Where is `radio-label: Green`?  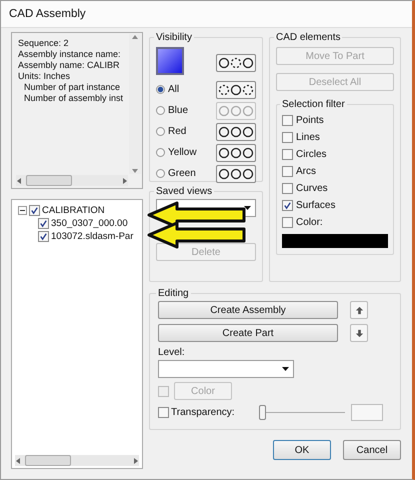
radio-label: Green is located at coordinates (182, 173).